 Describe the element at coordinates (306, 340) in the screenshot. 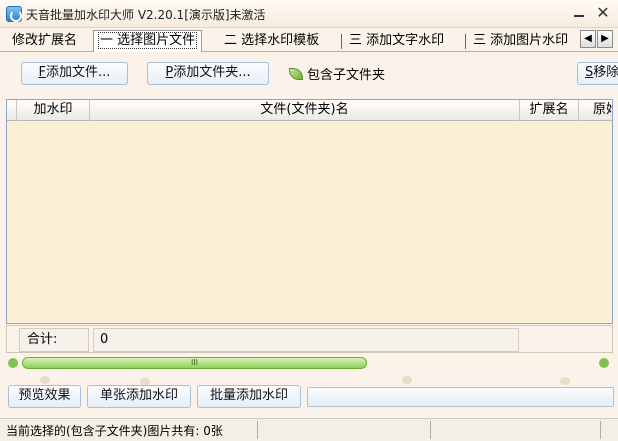

I see `total-value: 0` at that location.